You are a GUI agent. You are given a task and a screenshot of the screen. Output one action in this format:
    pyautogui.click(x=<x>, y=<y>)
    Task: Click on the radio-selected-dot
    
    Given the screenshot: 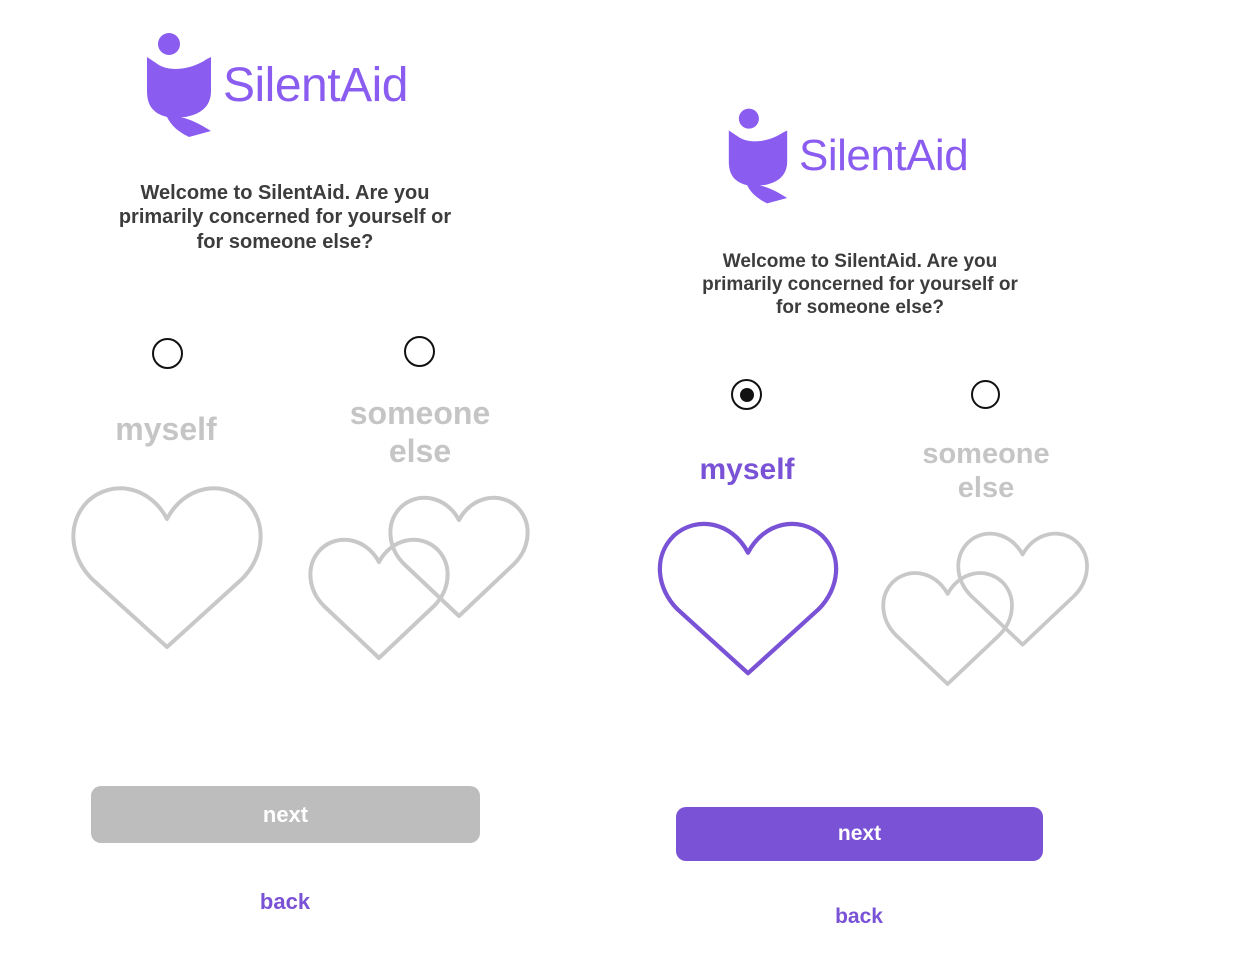 What is the action you would take?
    pyautogui.click(x=746, y=394)
    